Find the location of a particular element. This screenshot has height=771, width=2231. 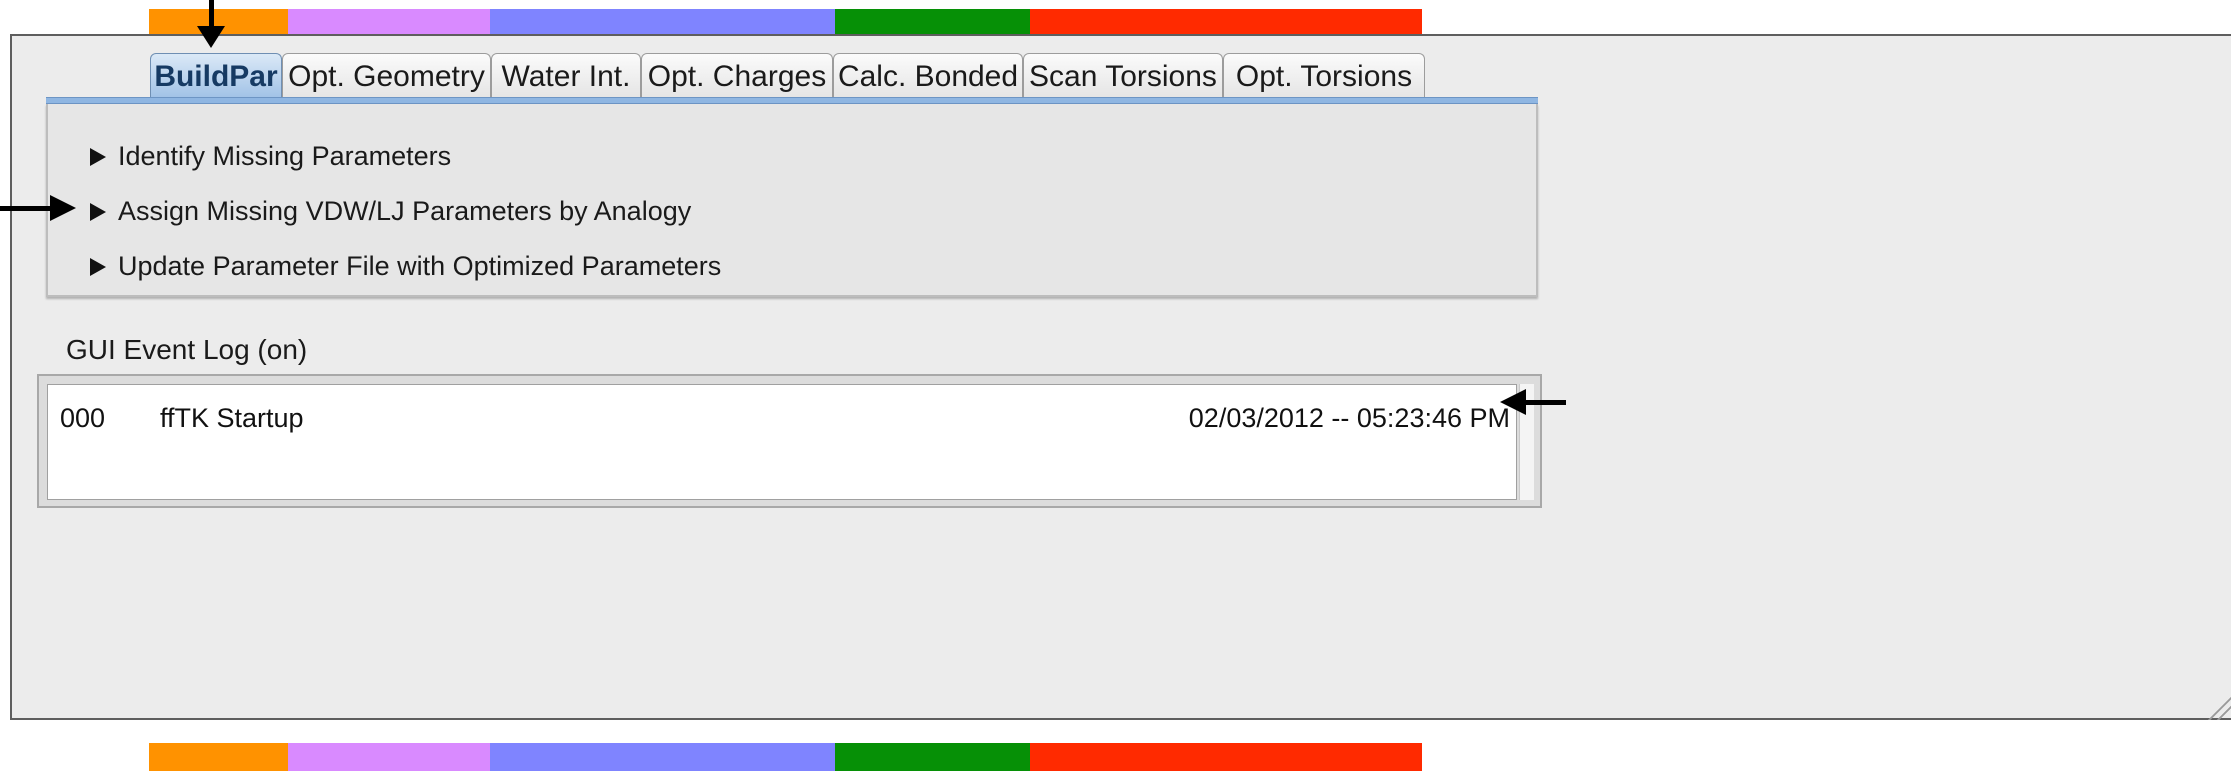

tab-label: BuildPar is located at coordinates (216, 76).